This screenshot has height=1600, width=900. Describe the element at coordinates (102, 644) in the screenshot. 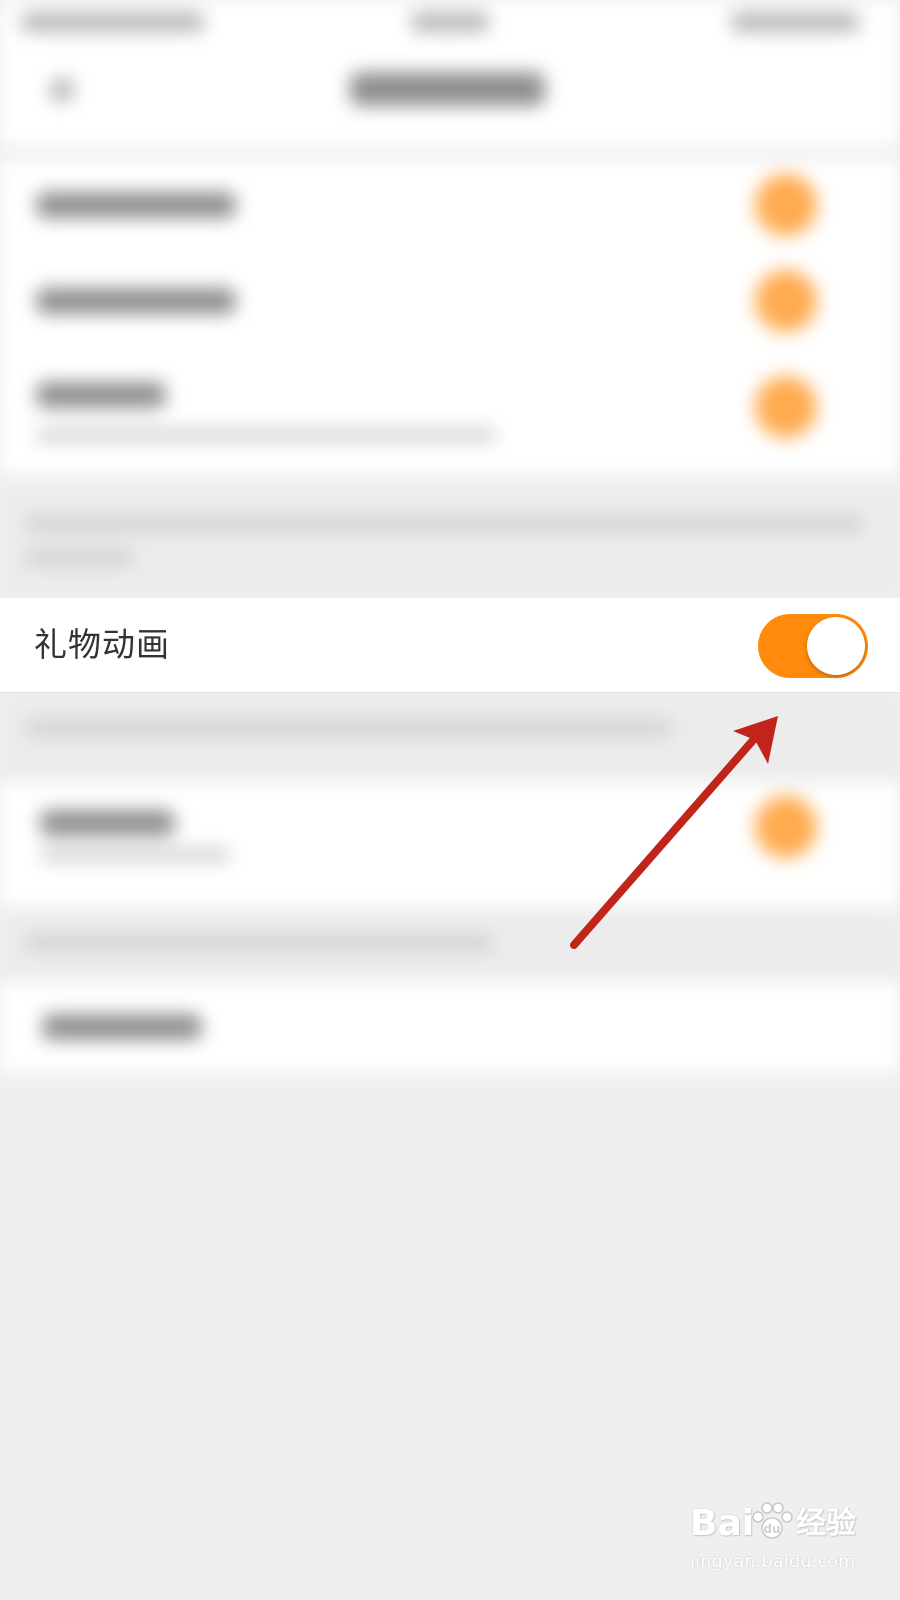

I see `gift-animation-label: 礼物动画` at that location.